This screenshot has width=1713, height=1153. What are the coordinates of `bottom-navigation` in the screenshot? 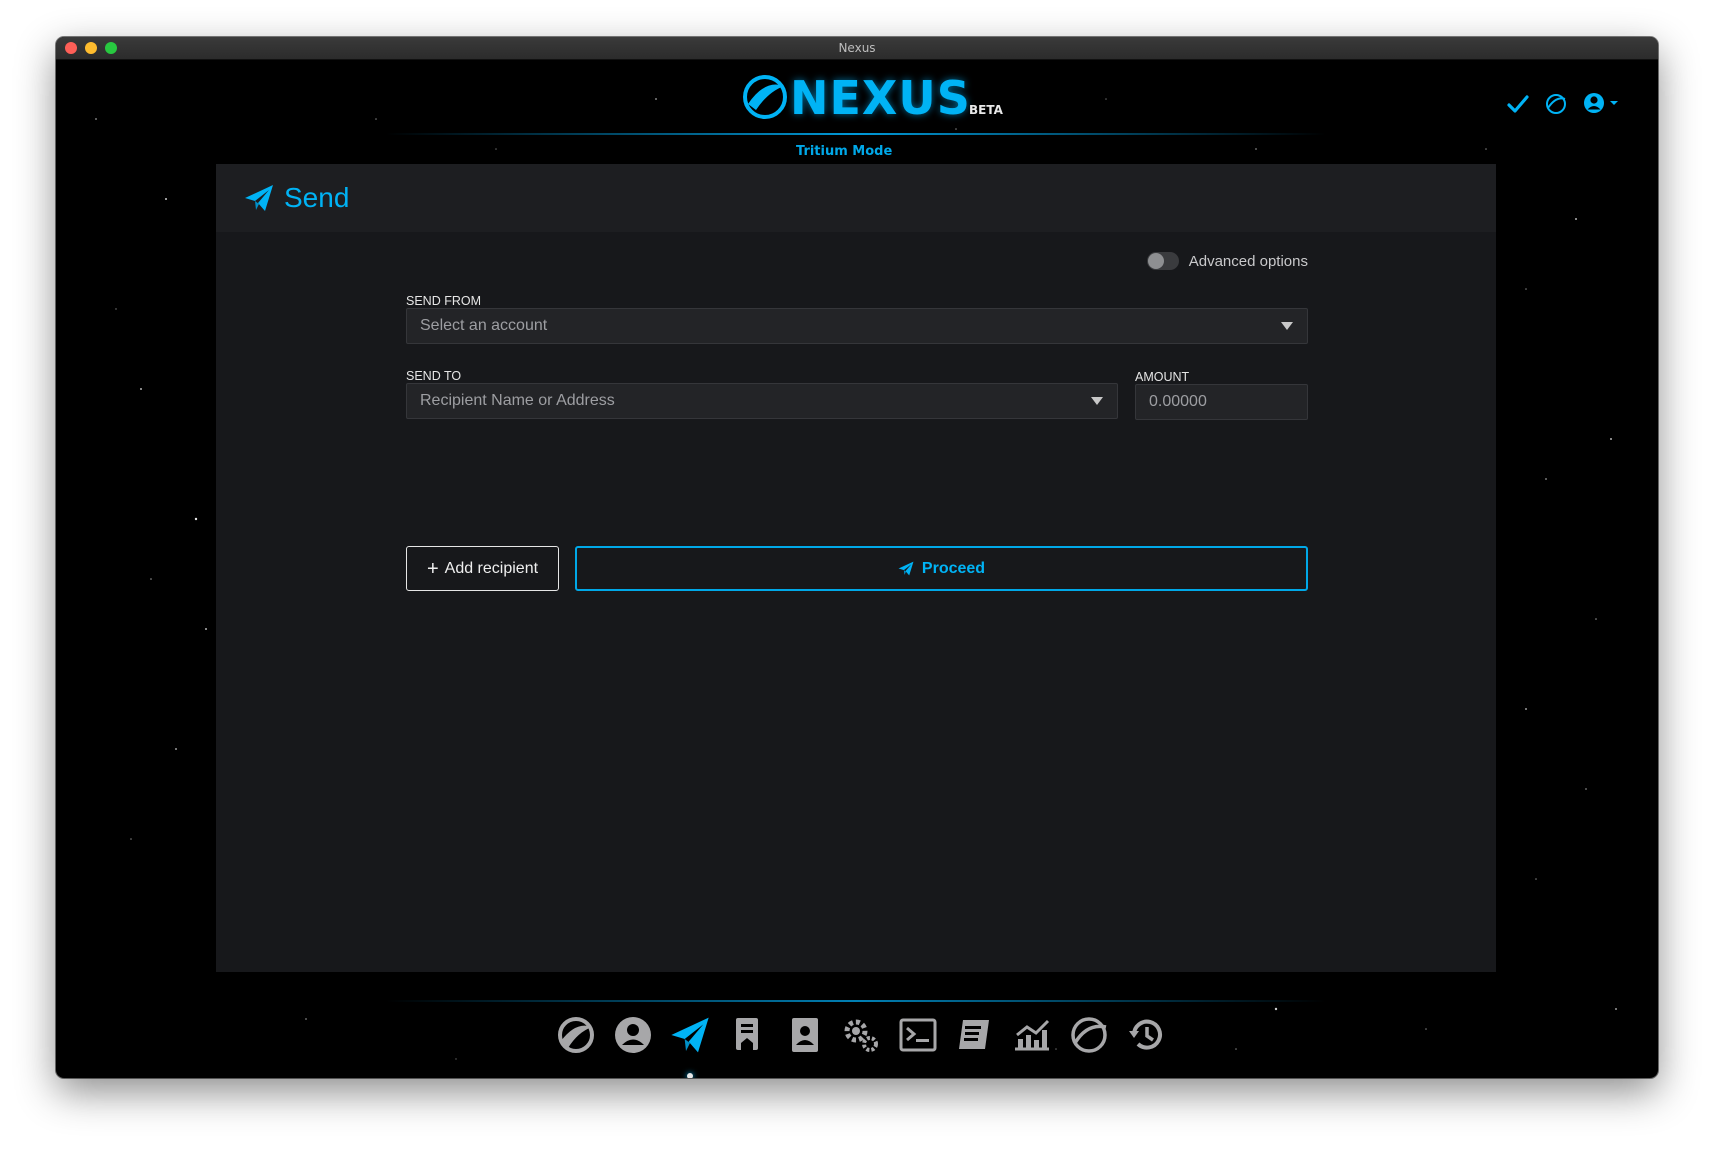 It's located at (861, 1046).